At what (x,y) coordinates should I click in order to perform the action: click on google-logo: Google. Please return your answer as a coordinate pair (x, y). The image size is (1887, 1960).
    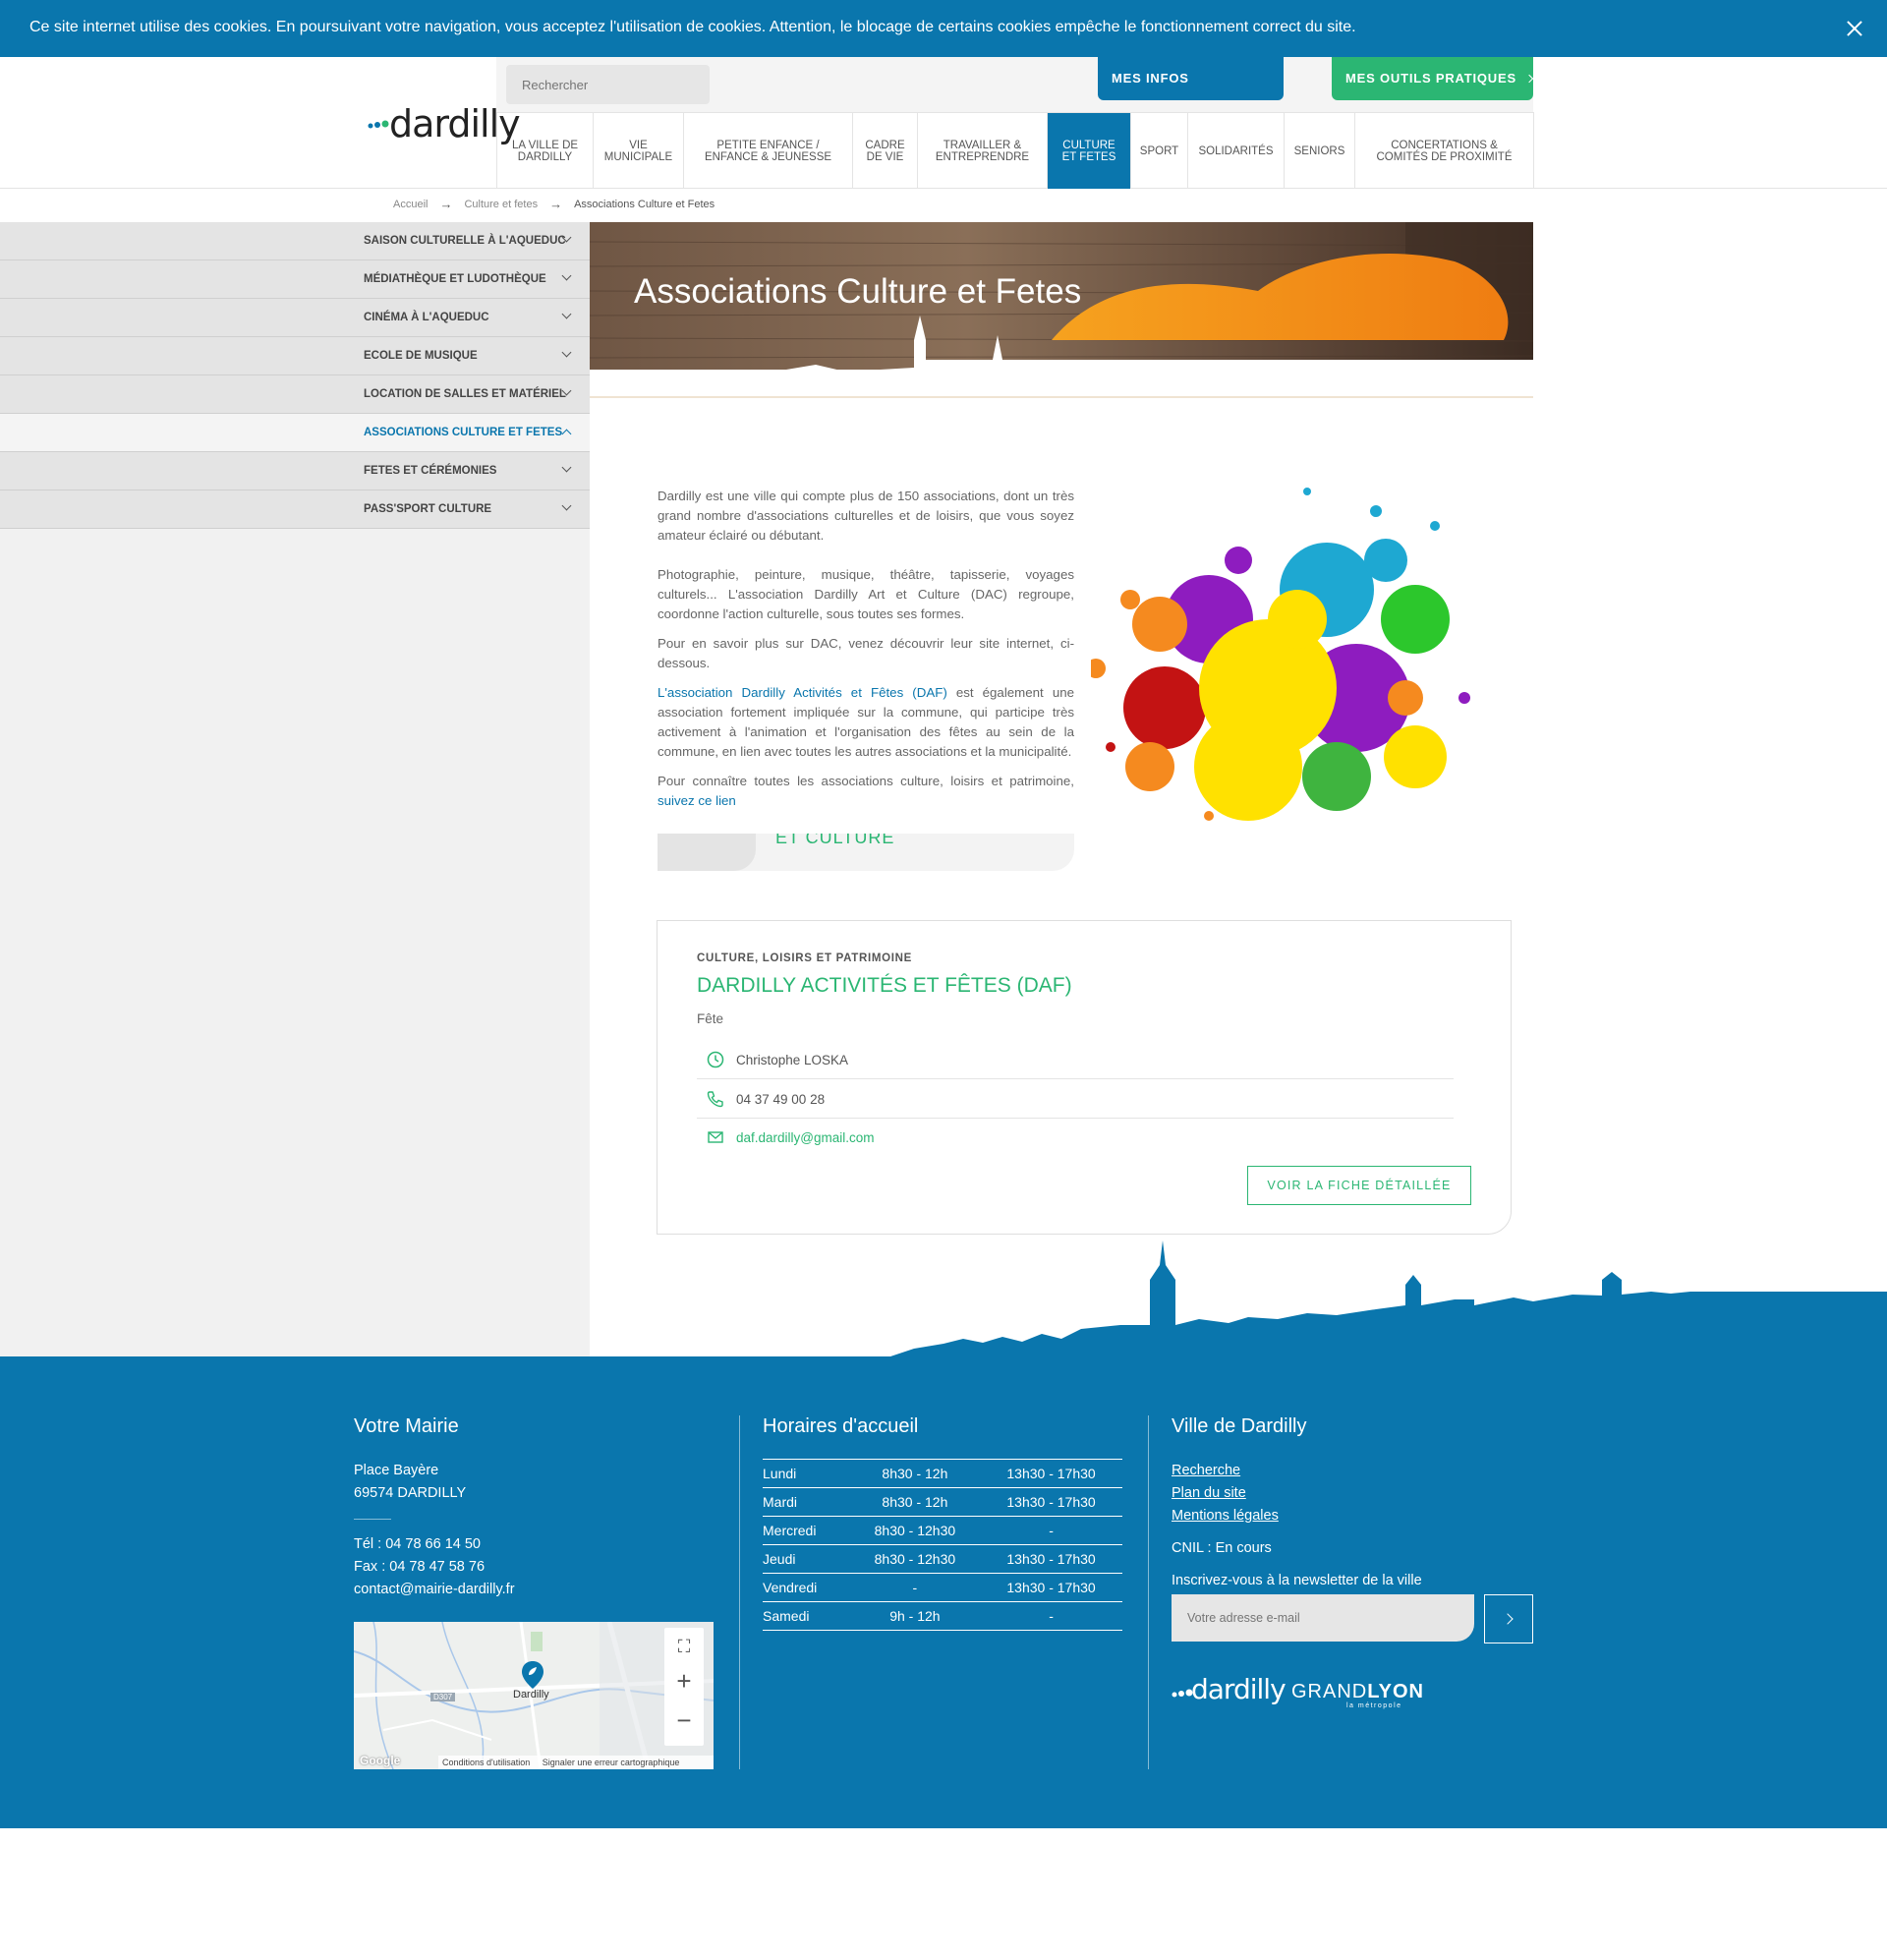
    Looking at the image, I should click on (380, 1761).